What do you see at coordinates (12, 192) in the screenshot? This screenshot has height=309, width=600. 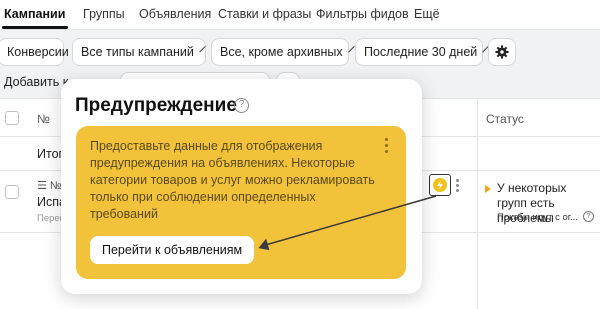 I see `row-checkbox` at bounding box center [12, 192].